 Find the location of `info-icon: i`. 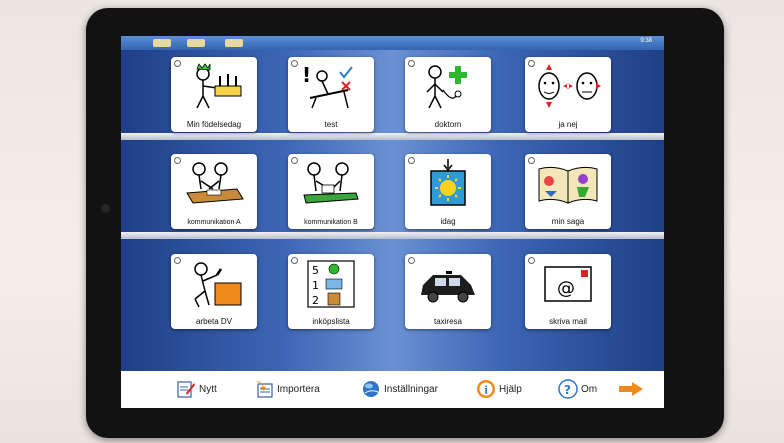

info-icon: i is located at coordinates (486, 389).